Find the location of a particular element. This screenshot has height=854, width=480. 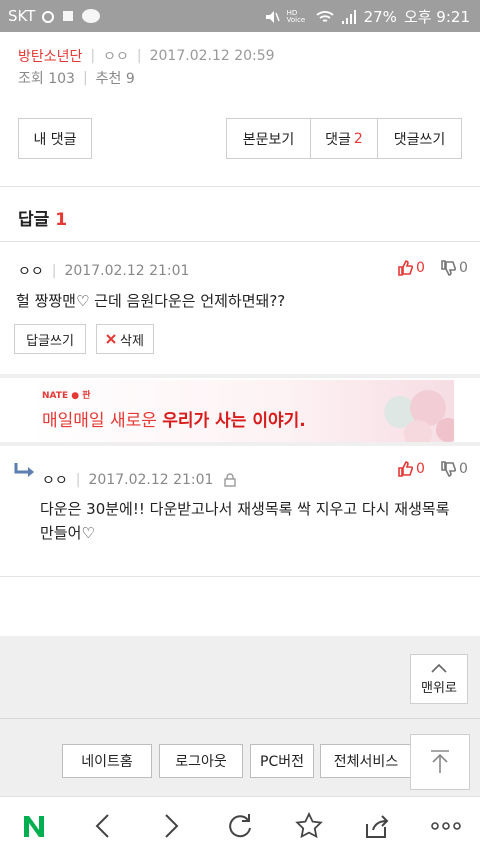

refresh-icon is located at coordinates (240, 826).